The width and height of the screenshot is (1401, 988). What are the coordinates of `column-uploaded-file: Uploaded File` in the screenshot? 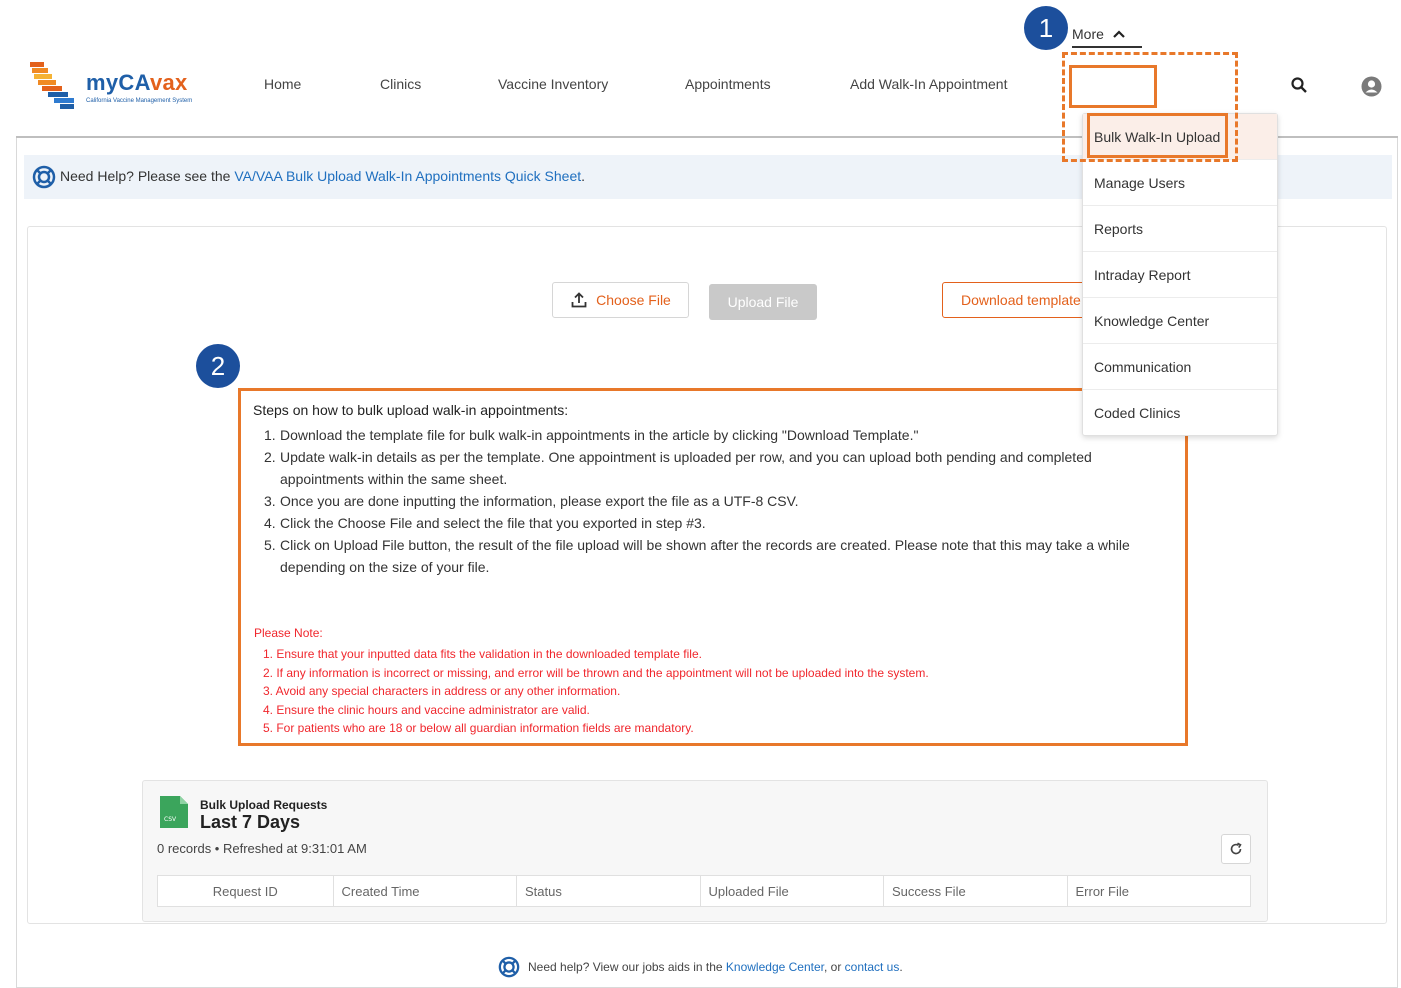 It's located at (792, 891).